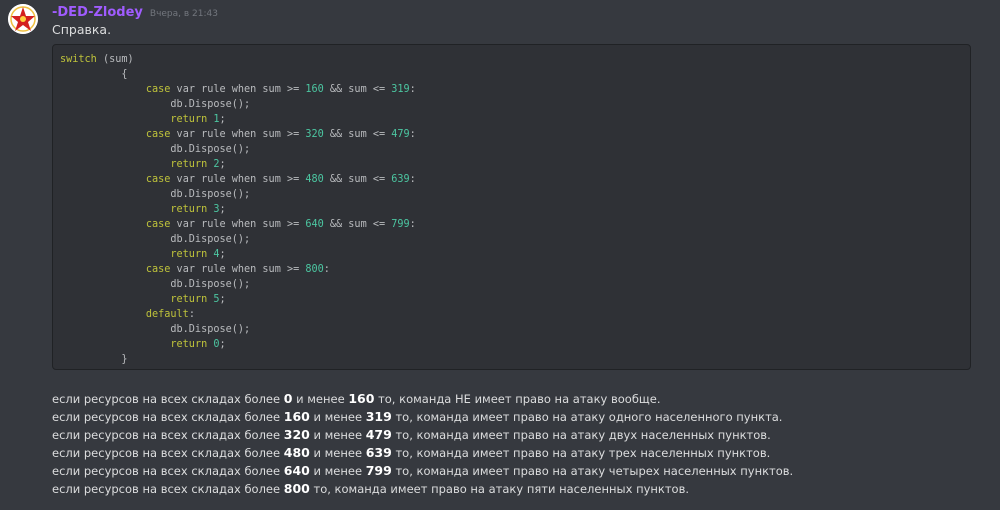 This screenshot has width=1000, height=510. What do you see at coordinates (515, 164) in the screenshot?
I see `code-line: return 2;` at bounding box center [515, 164].